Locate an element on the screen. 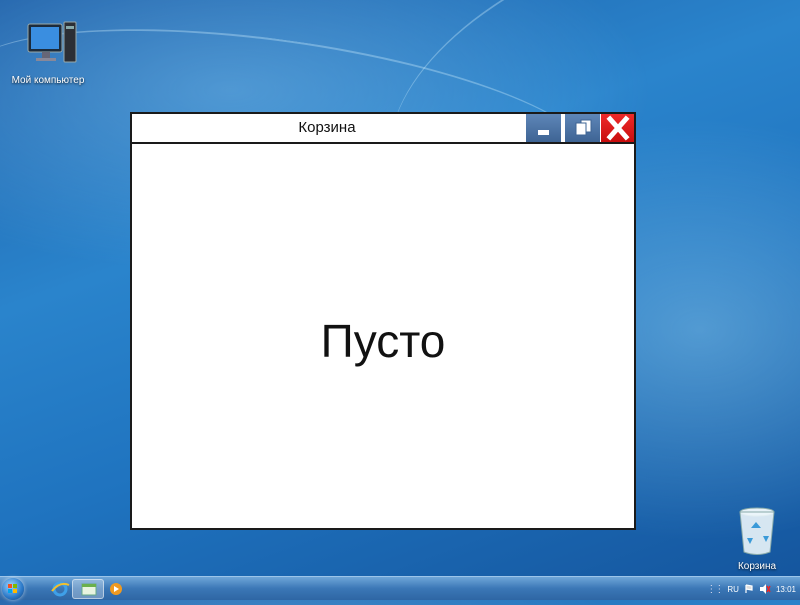  clock: 13:01 is located at coordinates (786, 589).